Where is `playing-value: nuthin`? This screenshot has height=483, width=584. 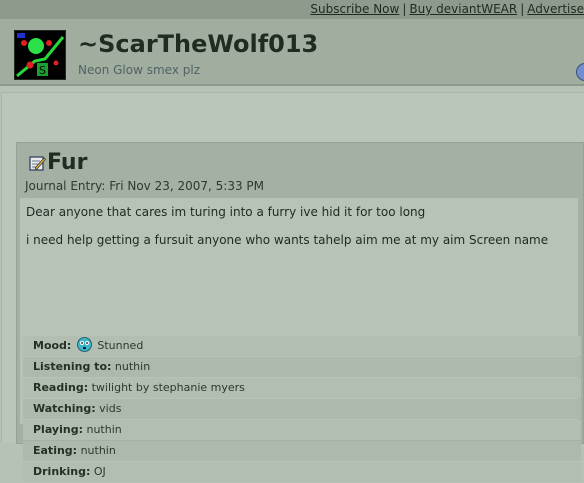 playing-value: nuthin is located at coordinates (104, 429).